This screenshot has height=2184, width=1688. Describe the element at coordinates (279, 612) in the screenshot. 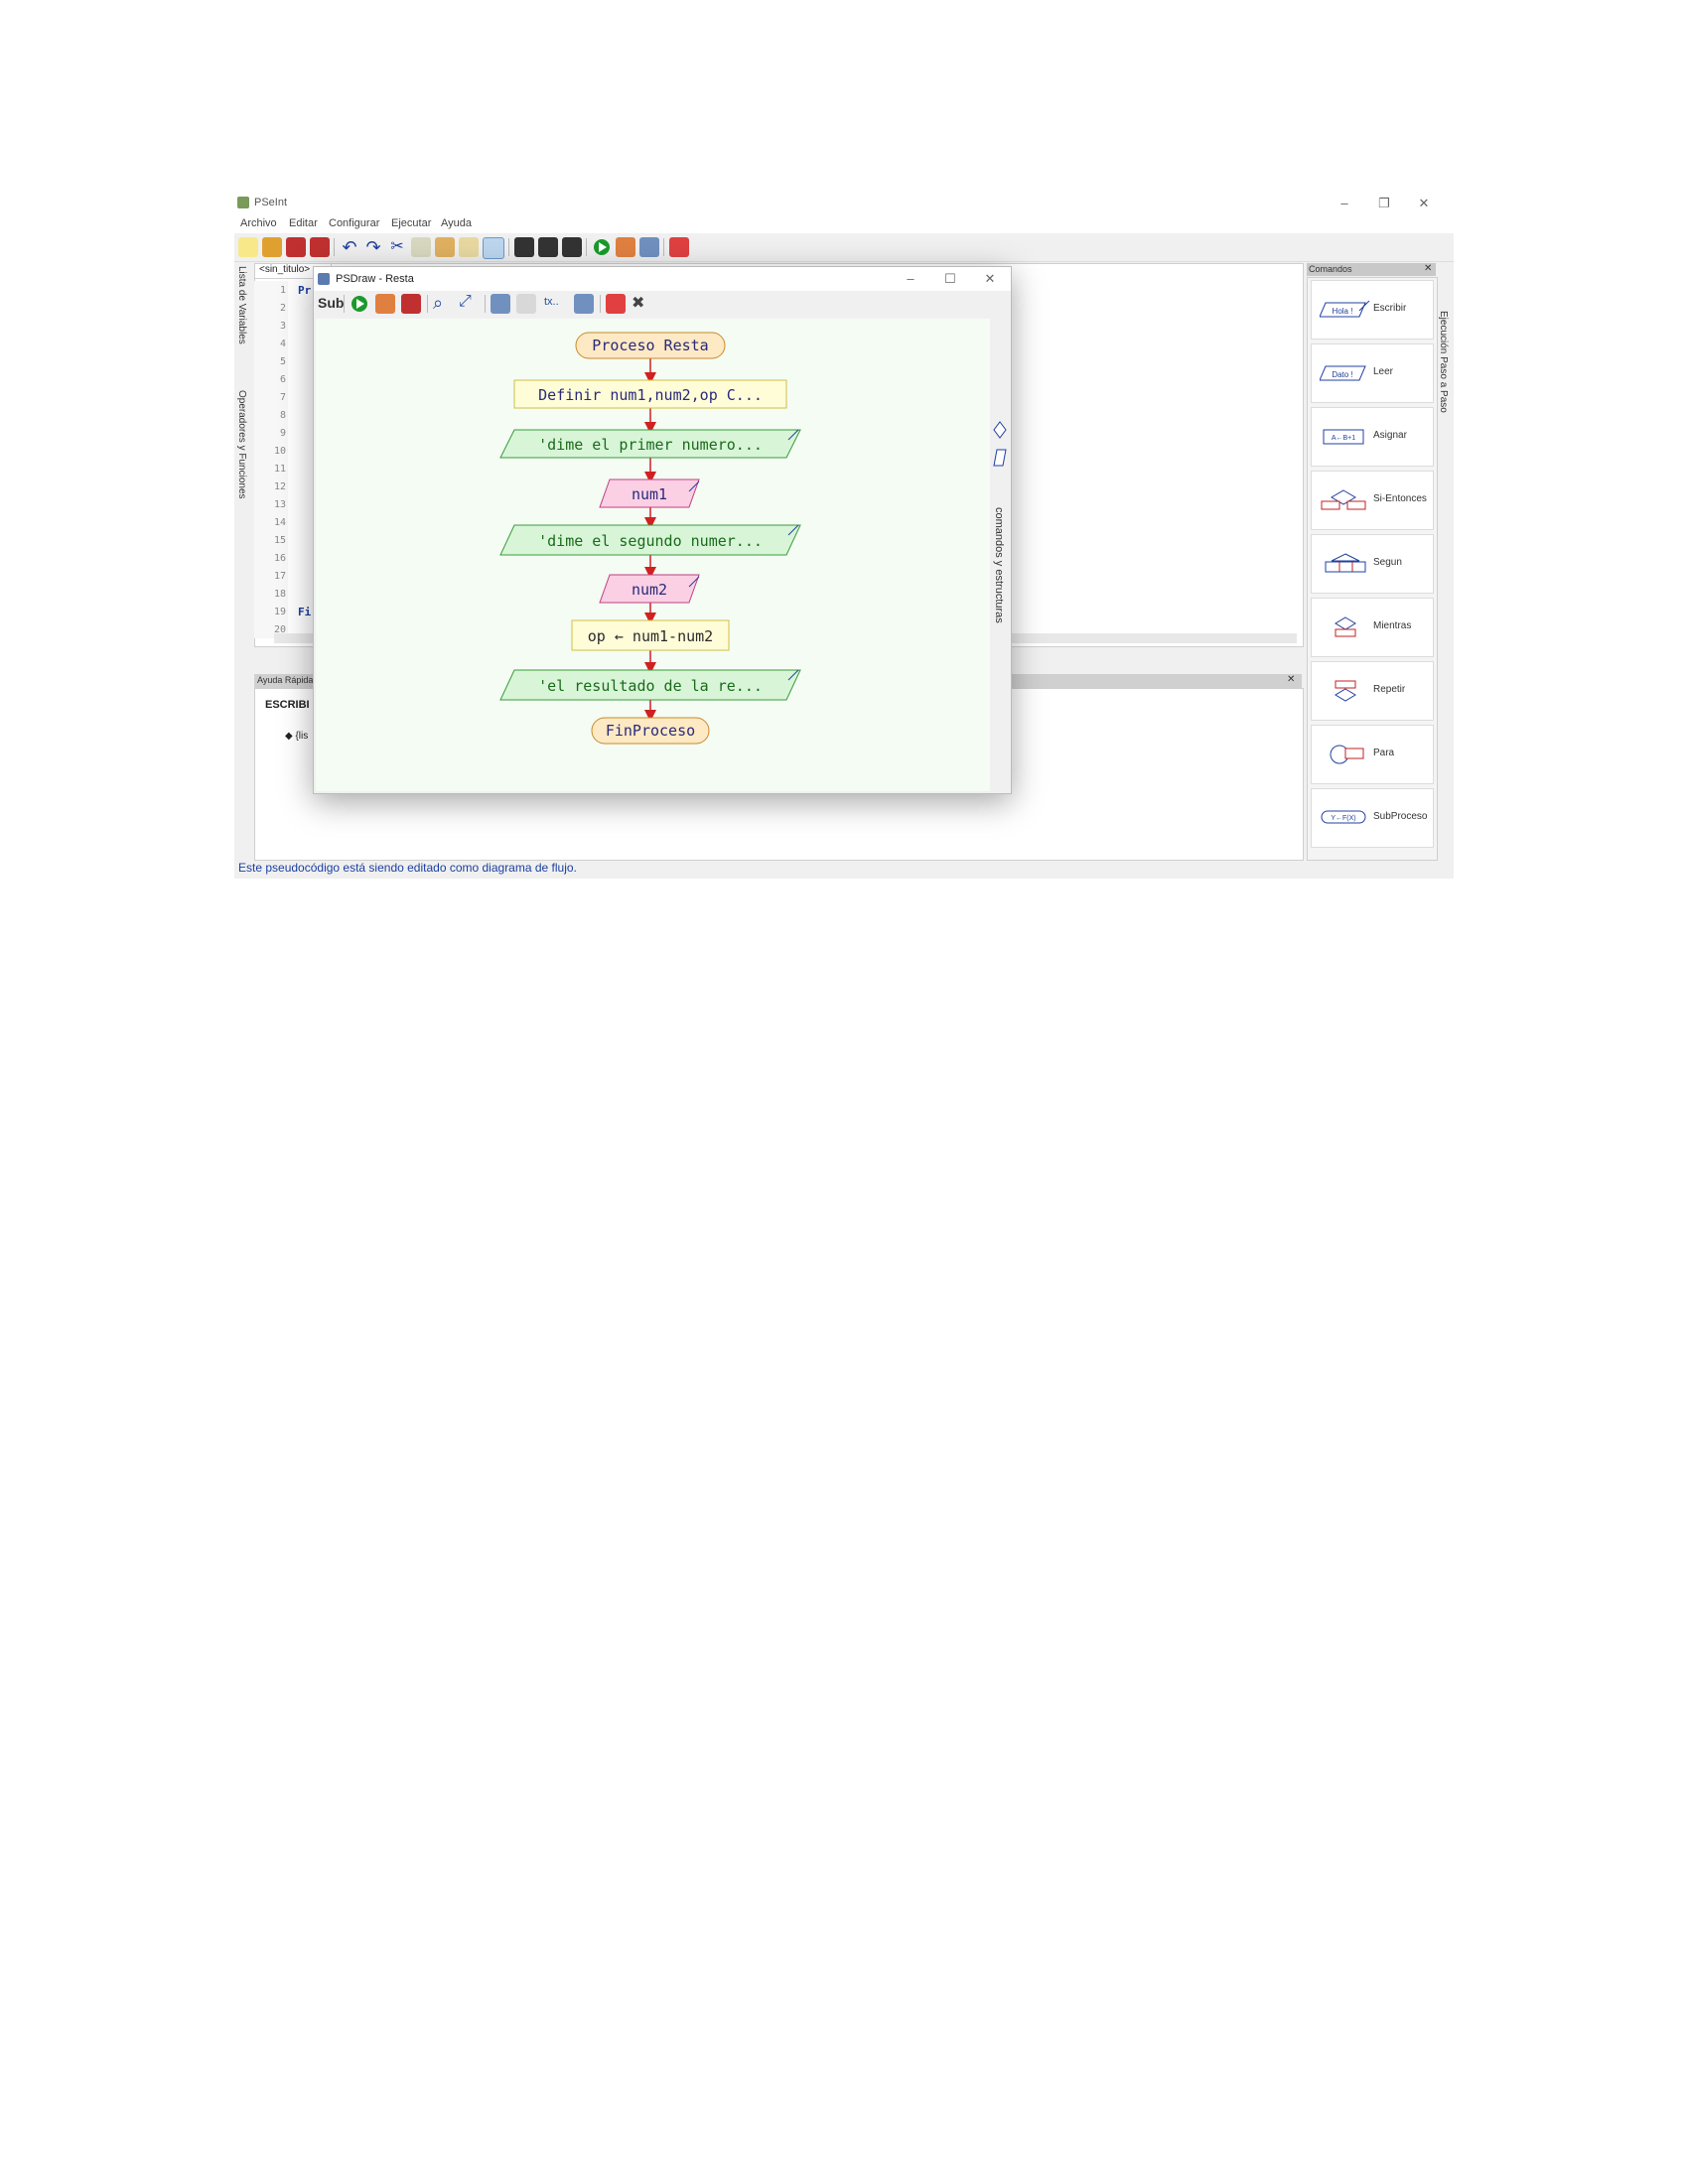

I see `line-number: 19` at that location.